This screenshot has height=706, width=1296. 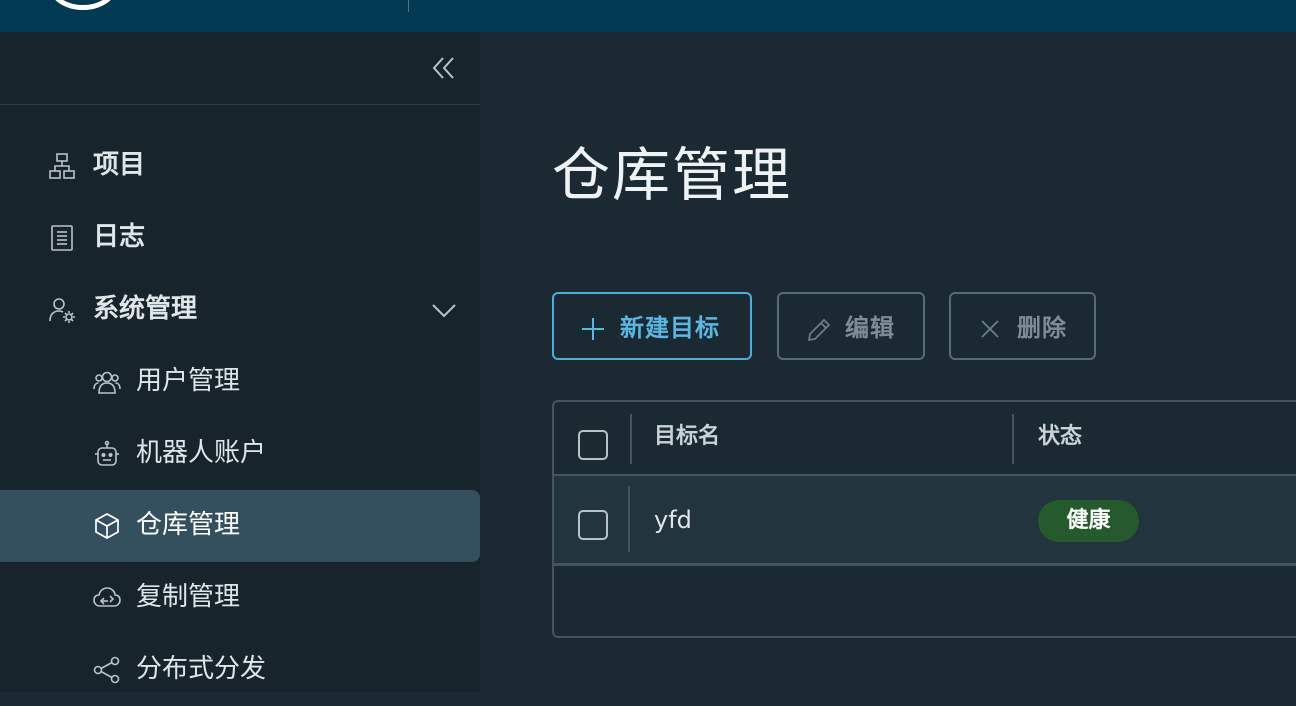 I want to click on close-icon, so click(x=990, y=329).